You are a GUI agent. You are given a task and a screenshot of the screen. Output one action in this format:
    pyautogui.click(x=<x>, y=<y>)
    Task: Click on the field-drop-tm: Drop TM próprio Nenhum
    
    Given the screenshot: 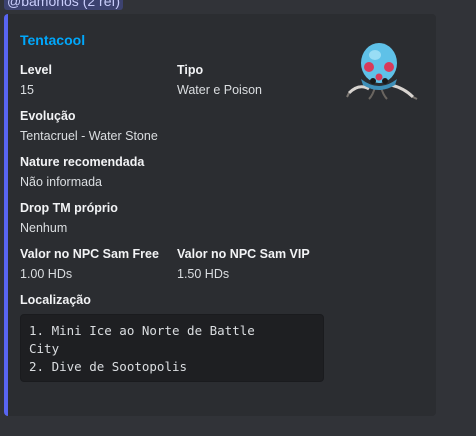 What is the action you would take?
    pyautogui.click(x=69, y=218)
    